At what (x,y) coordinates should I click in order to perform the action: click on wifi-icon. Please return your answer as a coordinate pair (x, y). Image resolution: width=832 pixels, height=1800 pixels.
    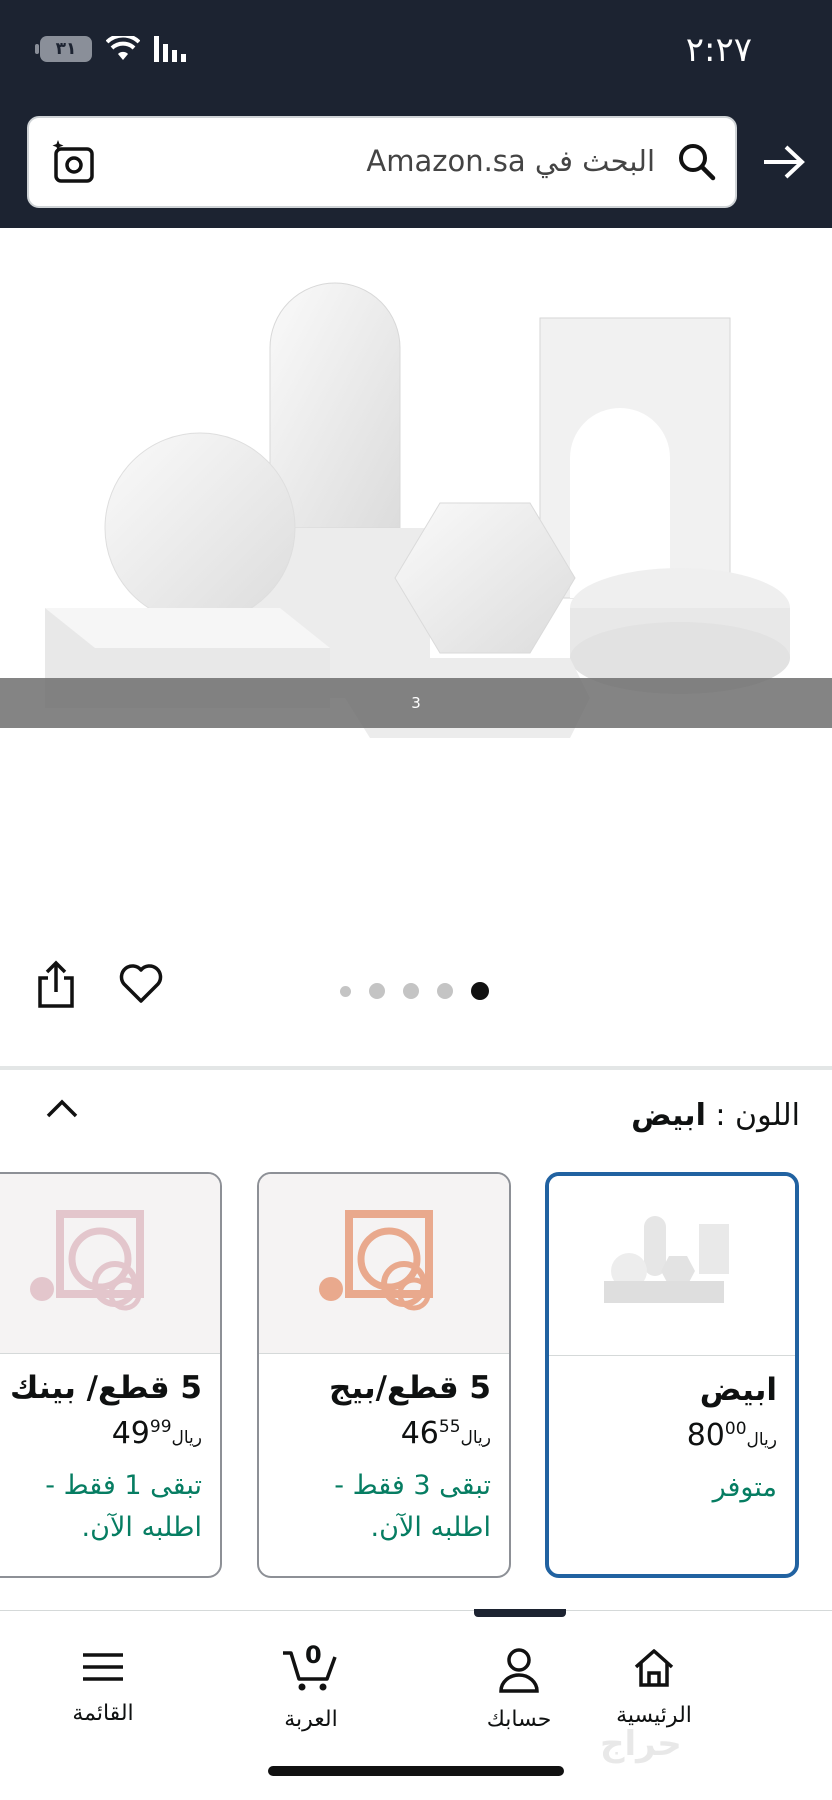
    Looking at the image, I should click on (123, 48).